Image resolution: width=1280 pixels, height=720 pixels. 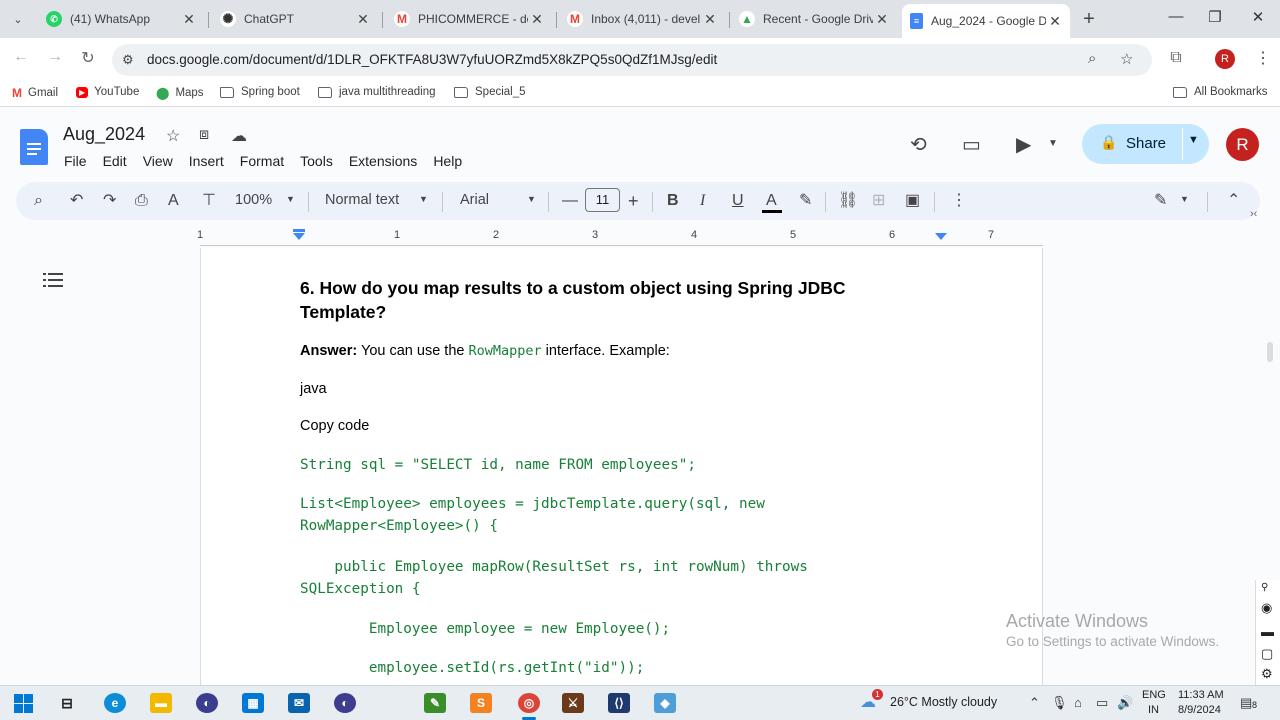 I want to click on settings-icon: ⚙, so click(x=1267, y=674).